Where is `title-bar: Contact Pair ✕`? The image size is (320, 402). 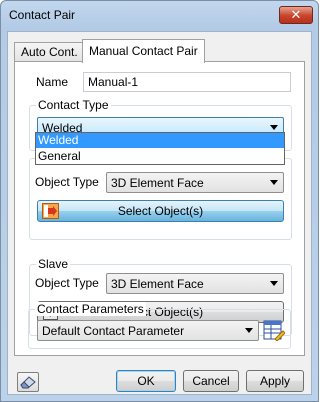 title-bar: Contact Pair ✕ is located at coordinates (159, 16).